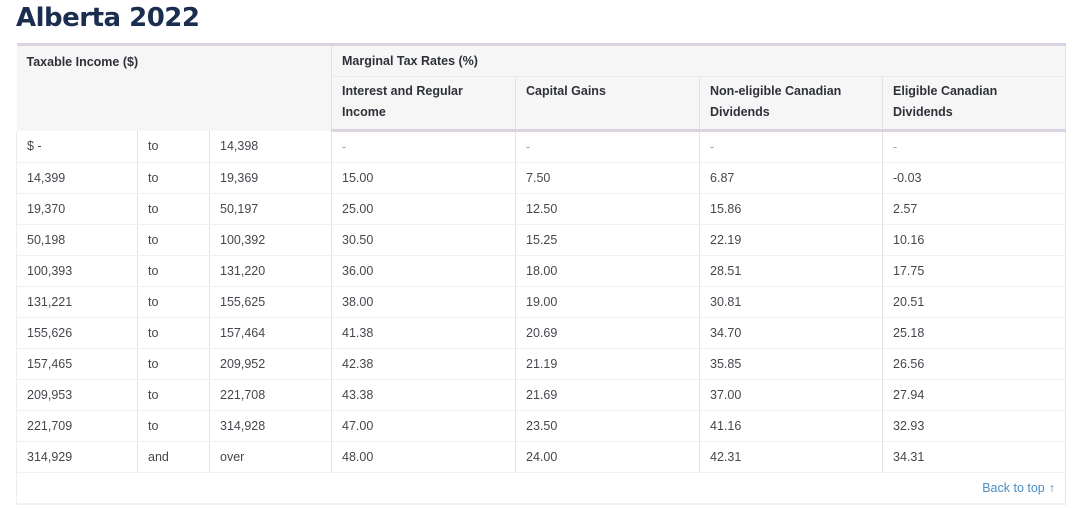 The width and height of the screenshot is (1080, 508). I want to click on income-from-cell: 155,626, so click(77, 333).